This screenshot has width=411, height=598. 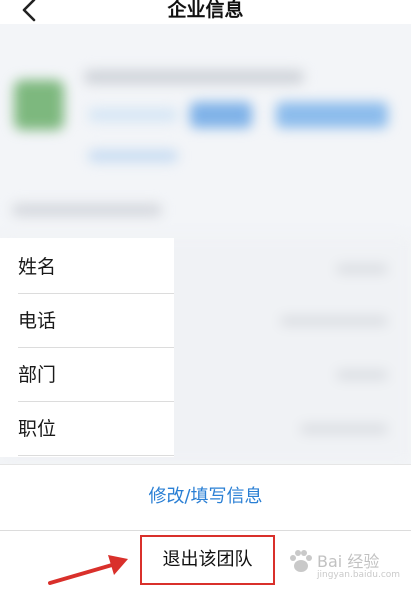 I want to click on watermark: Bai 经验 jingyan.baidu.com, so click(x=346, y=568).